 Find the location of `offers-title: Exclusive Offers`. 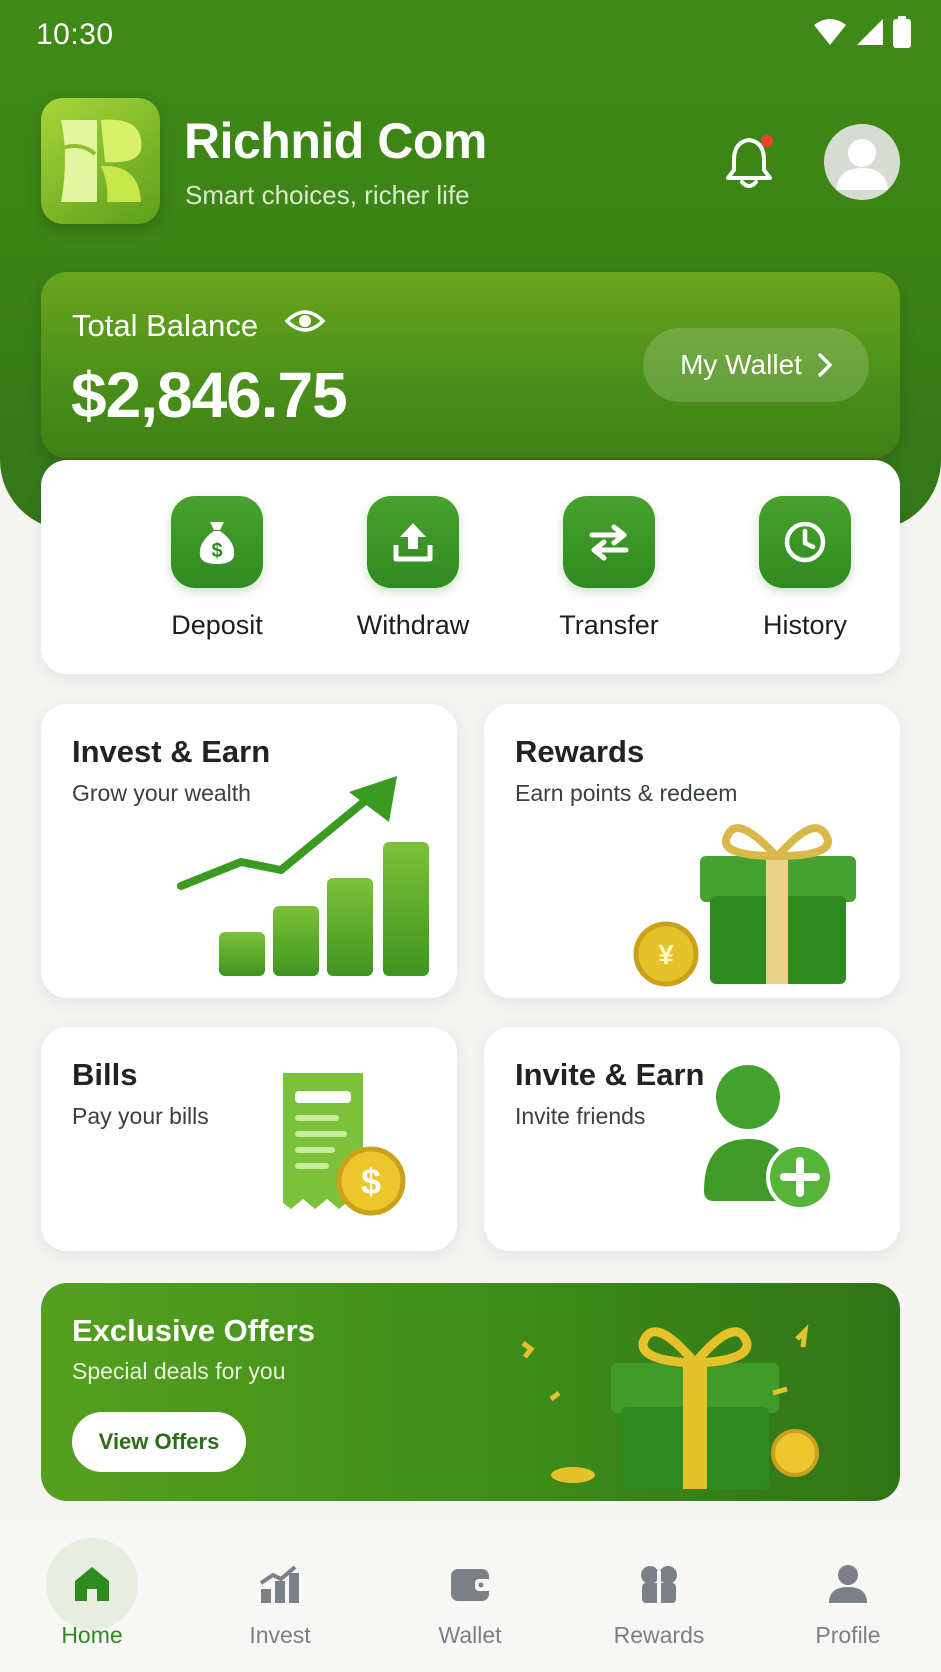

offers-title: Exclusive Offers is located at coordinates (193, 1330).